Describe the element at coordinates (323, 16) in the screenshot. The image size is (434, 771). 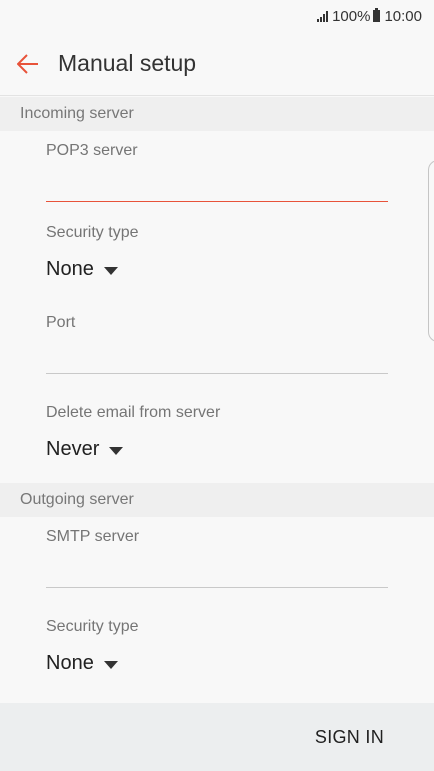
I see `signal-icon` at that location.